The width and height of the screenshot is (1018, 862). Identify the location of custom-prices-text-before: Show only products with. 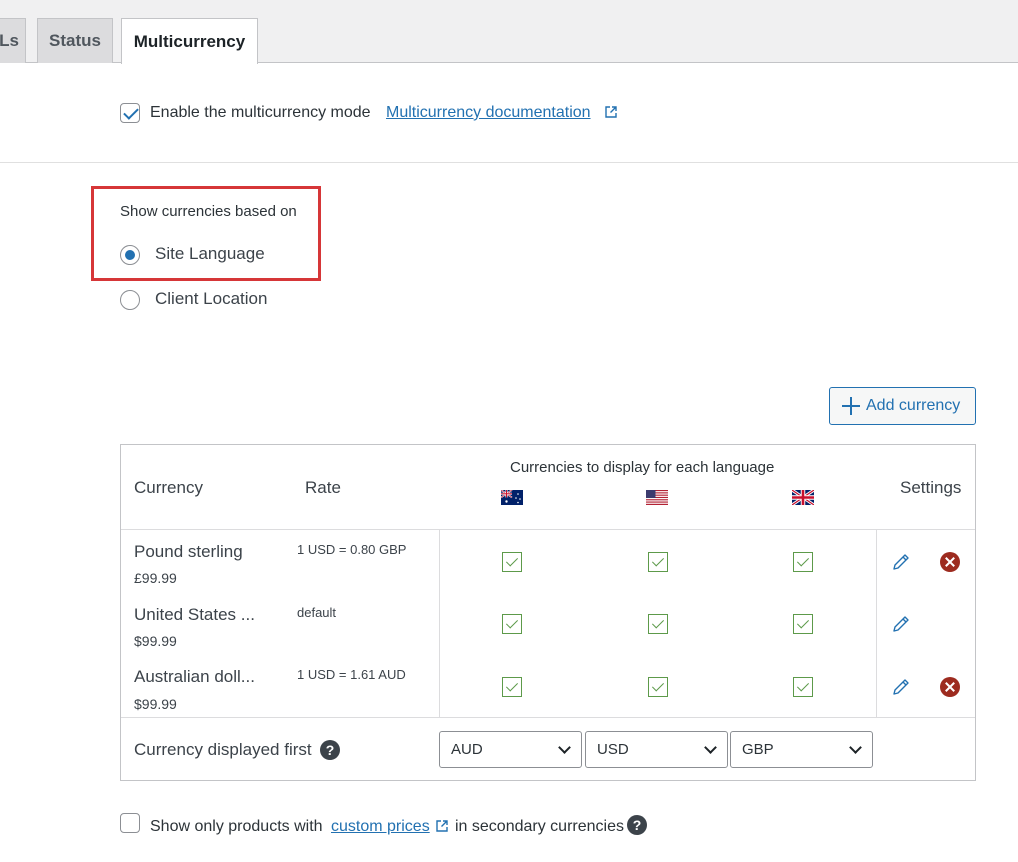
(236, 826).